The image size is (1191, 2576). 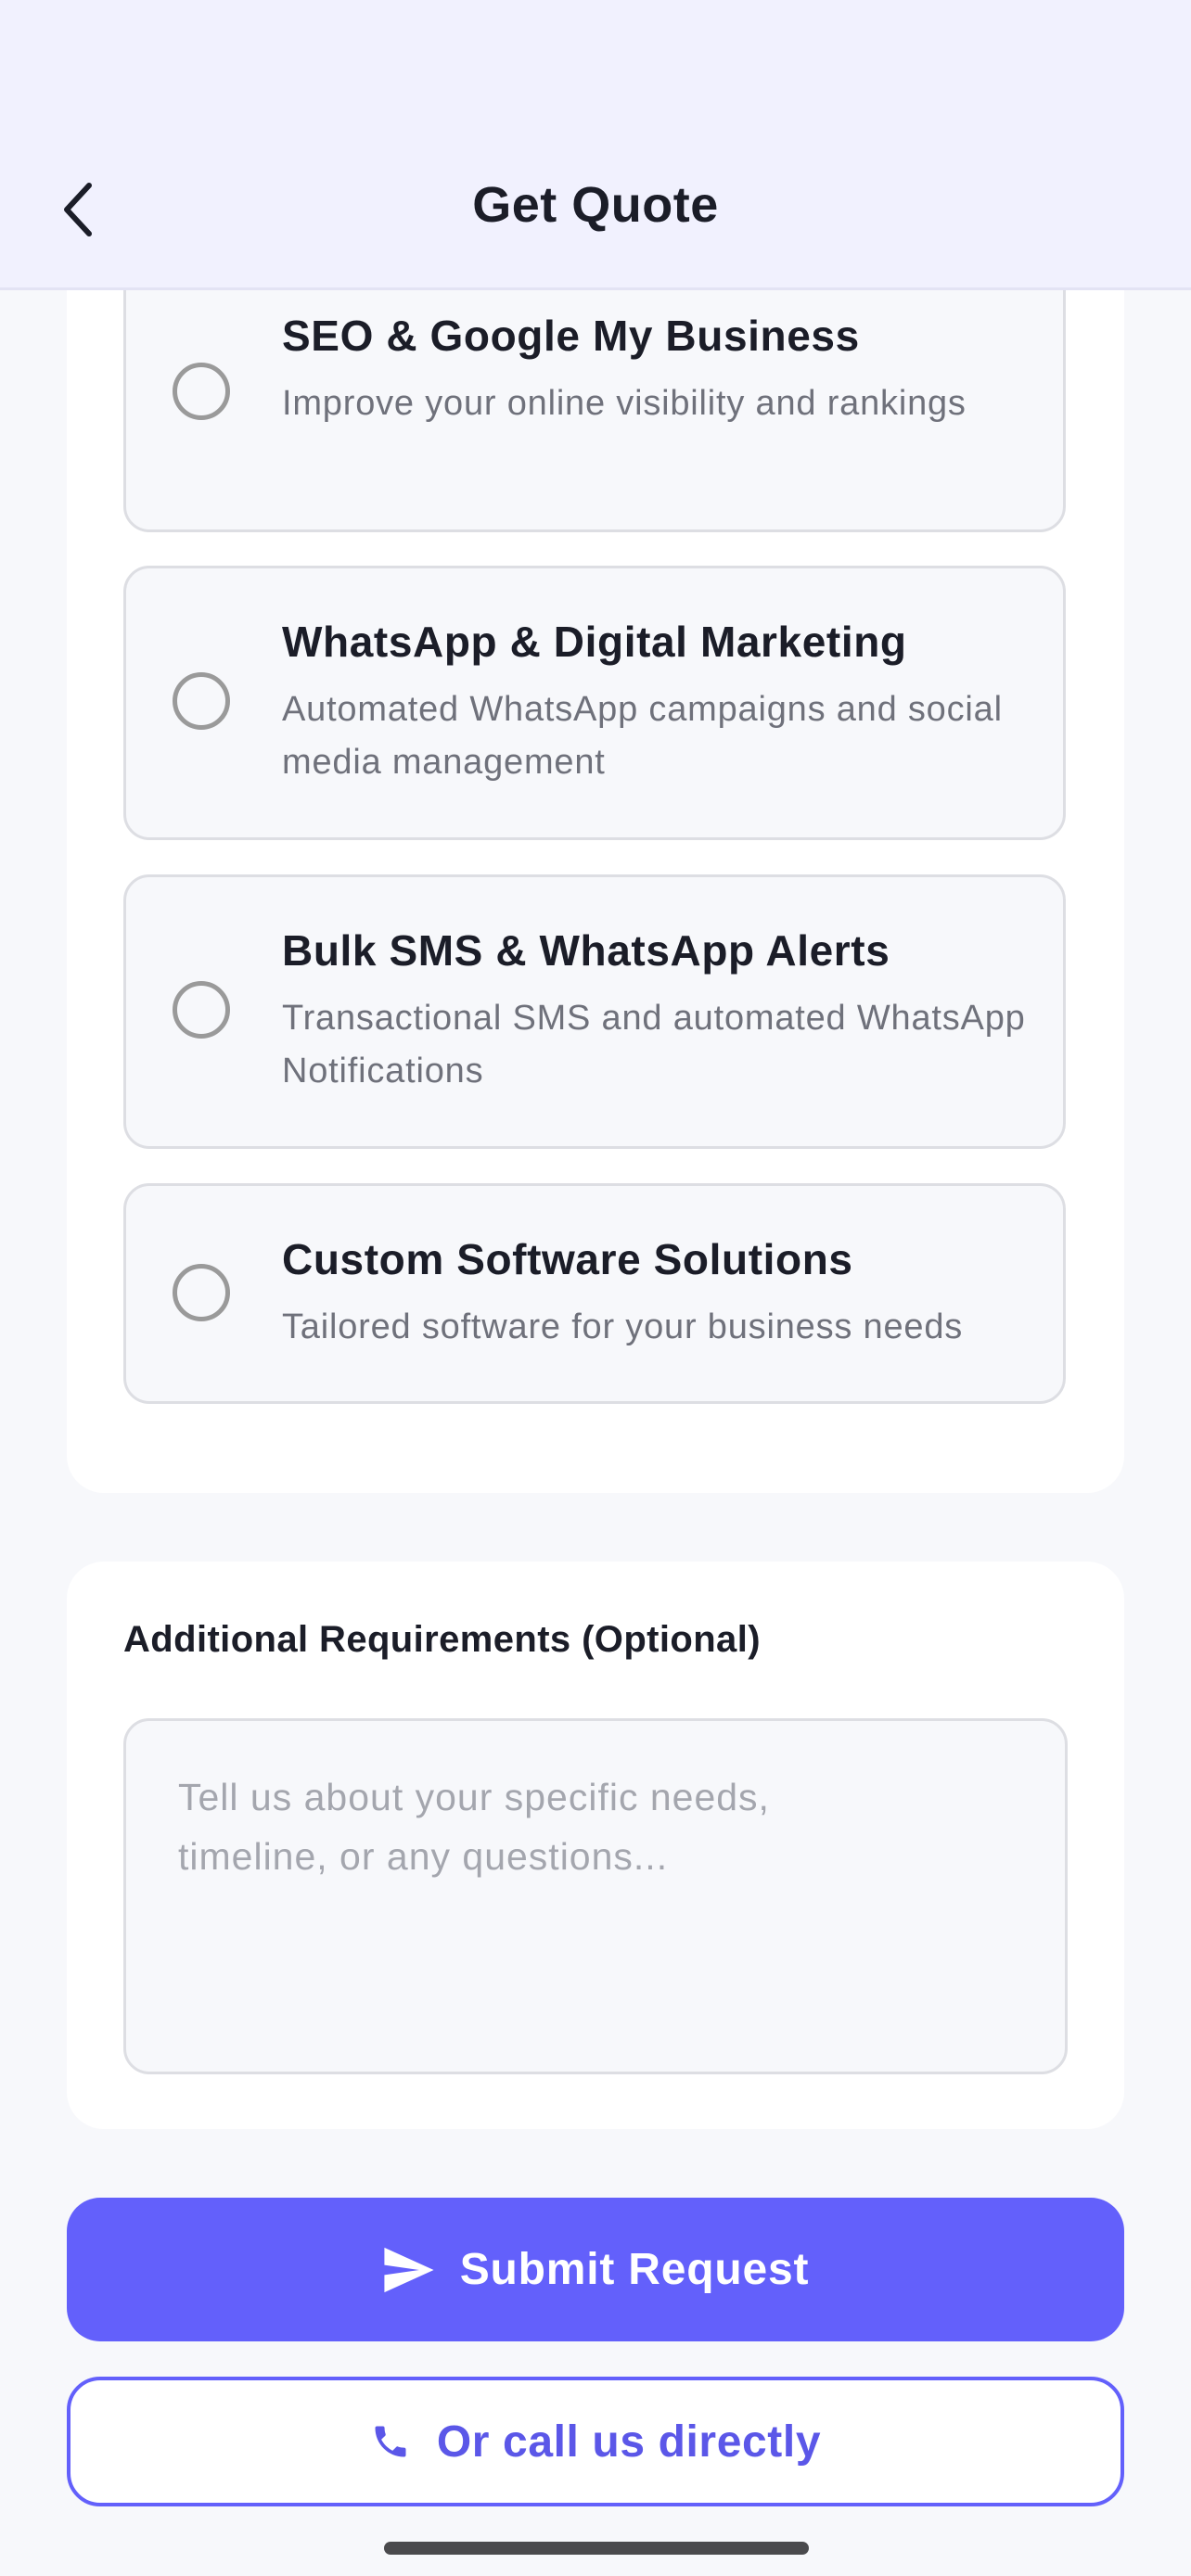 What do you see at coordinates (390, 2441) in the screenshot?
I see `phone-icon` at bounding box center [390, 2441].